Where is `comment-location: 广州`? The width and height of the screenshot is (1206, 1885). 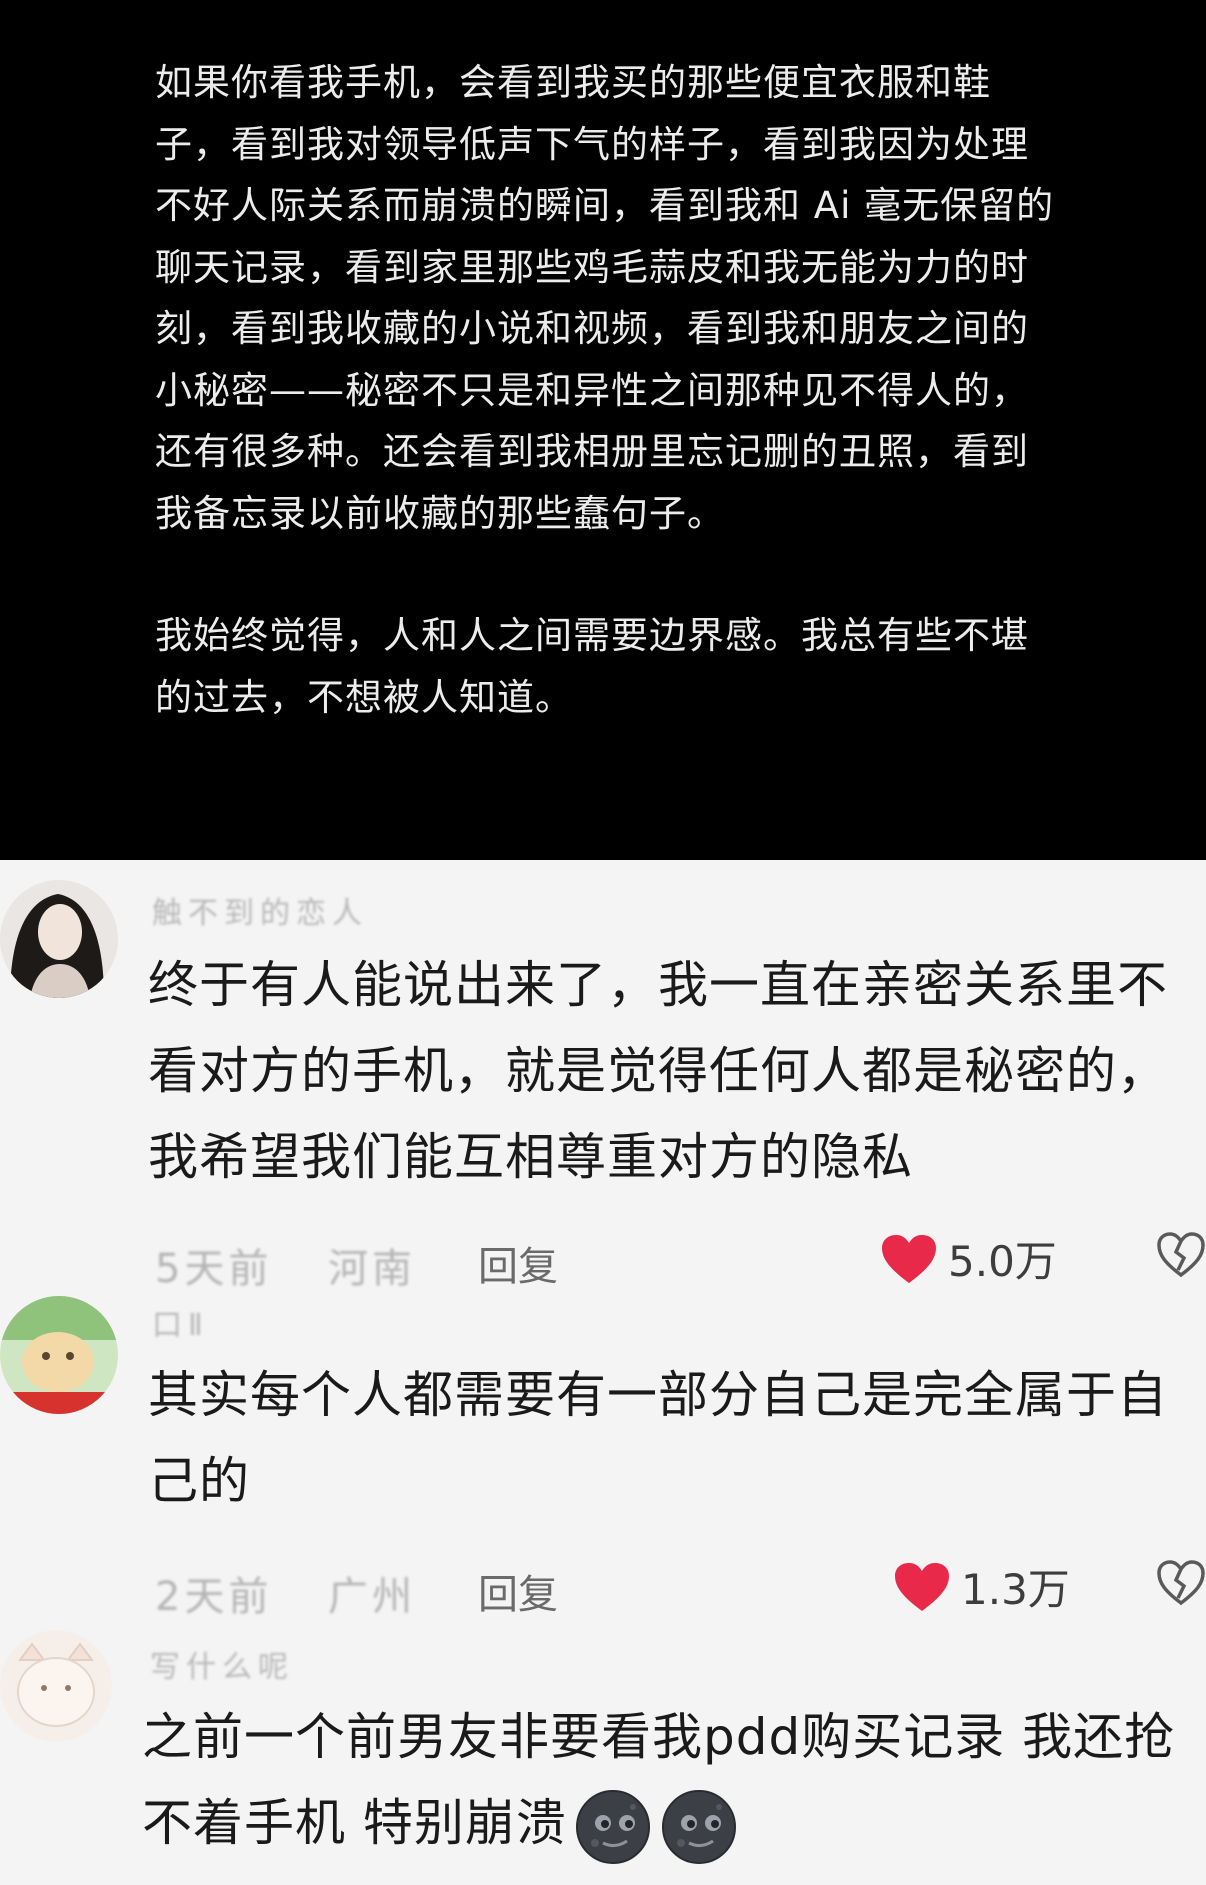 comment-location: 广州 is located at coordinates (372, 1597).